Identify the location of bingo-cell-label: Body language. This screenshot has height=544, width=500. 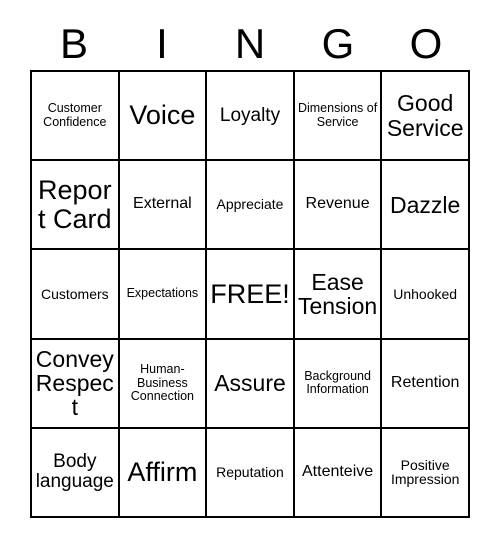
(74, 472).